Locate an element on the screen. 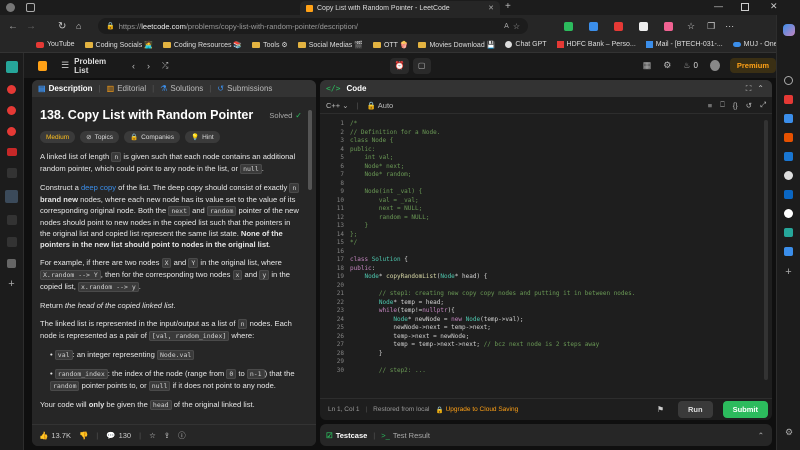 The image size is (800, 450). auto-mode: 🔒 Auto is located at coordinates (379, 105).